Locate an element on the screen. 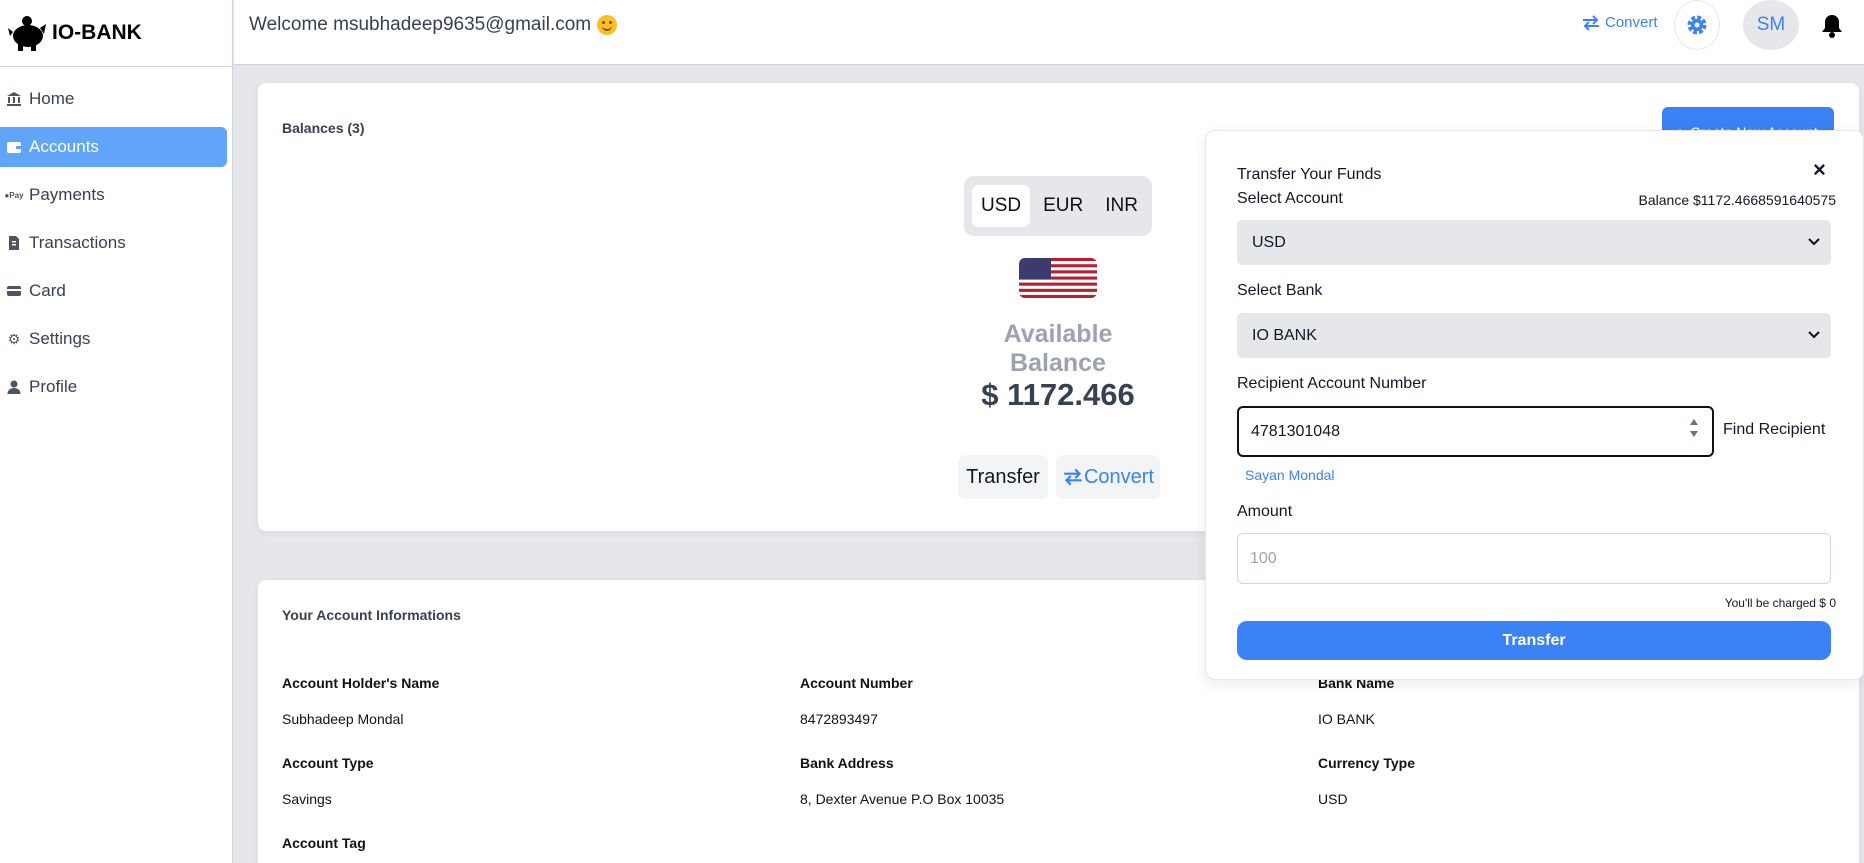  sidebar-item-home: Home is located at coordinates (113, 99).